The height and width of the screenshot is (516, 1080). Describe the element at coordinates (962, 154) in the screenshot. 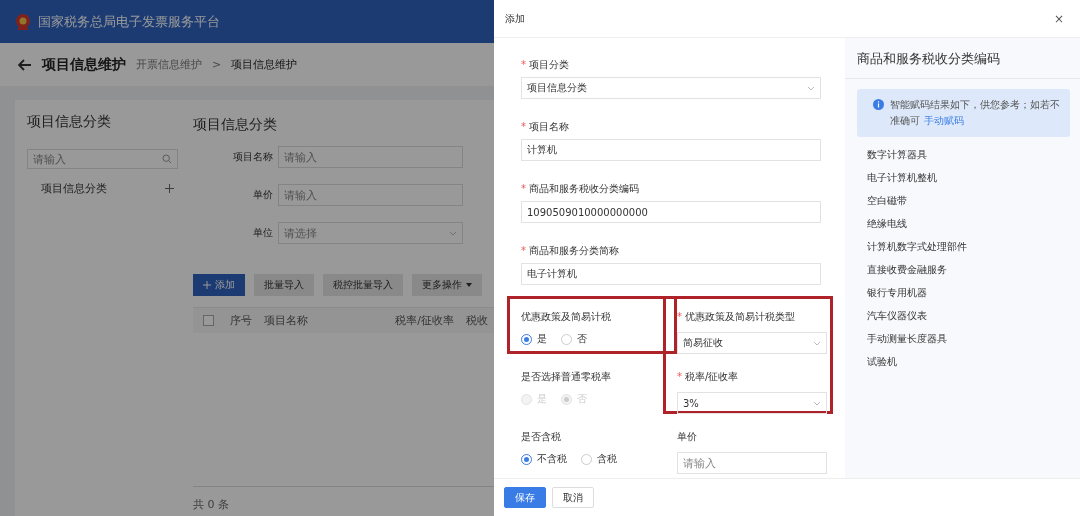

I see `category-item: 数字计算器具` at that location.